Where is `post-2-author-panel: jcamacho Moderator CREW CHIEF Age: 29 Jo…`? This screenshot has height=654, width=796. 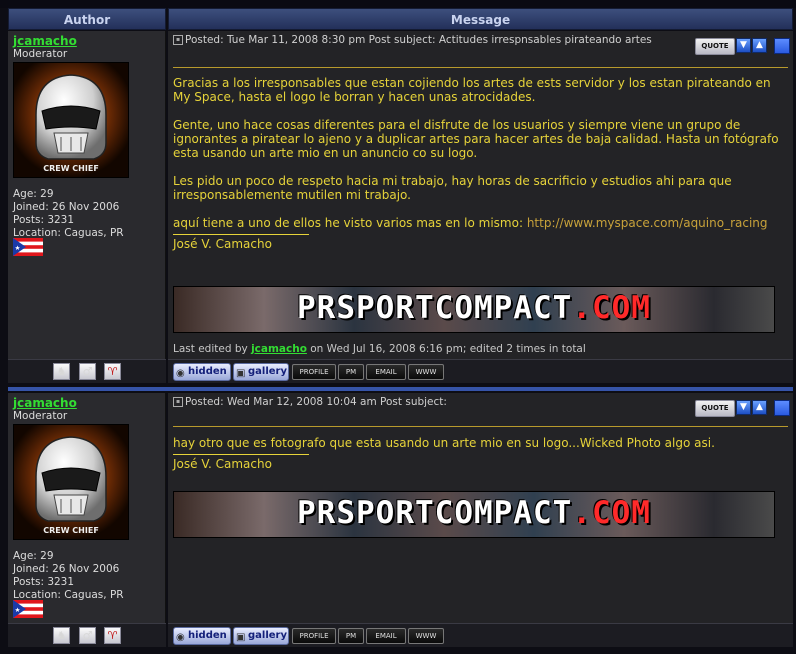 post-2-author-panel: jcamacho Moderator CREW CHIEF Age: 29 Jo… is located at coordinates (87, 508).